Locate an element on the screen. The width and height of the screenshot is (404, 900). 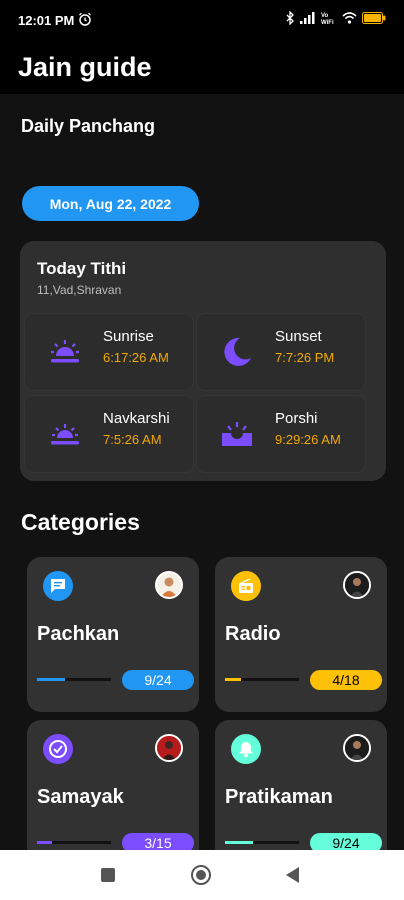
category-card-pachkan: Pachkan 9/24 is located at coordinates (113, 634).